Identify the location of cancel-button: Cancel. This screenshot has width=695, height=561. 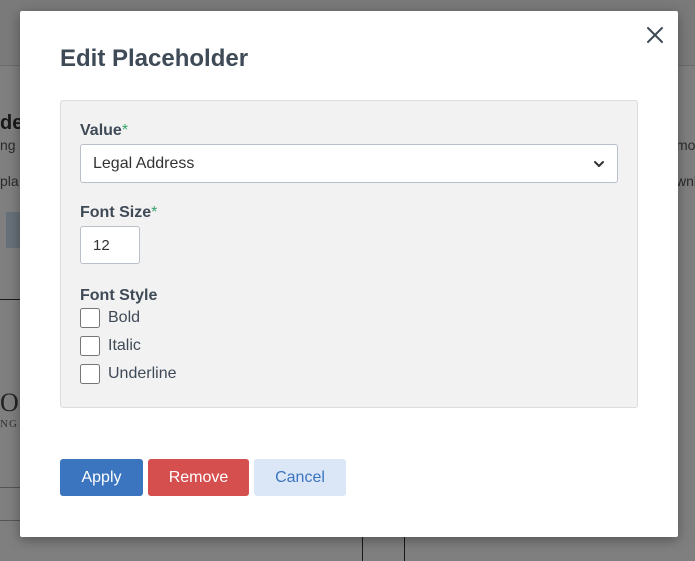
(300, 477).